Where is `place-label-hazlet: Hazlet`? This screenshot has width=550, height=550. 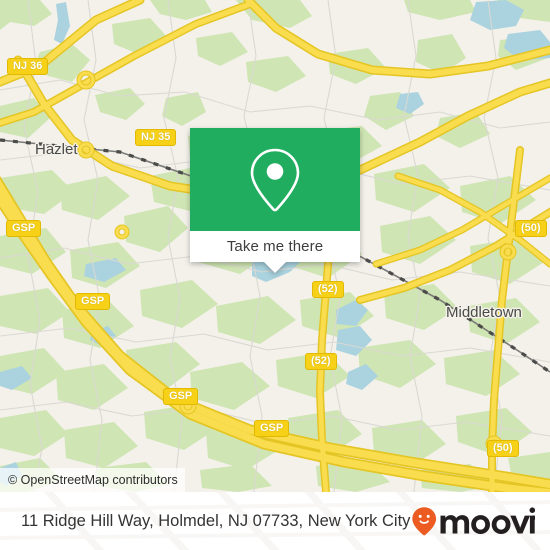
place-label-hazlet: Hazlet is located at coordinates (56, 149).